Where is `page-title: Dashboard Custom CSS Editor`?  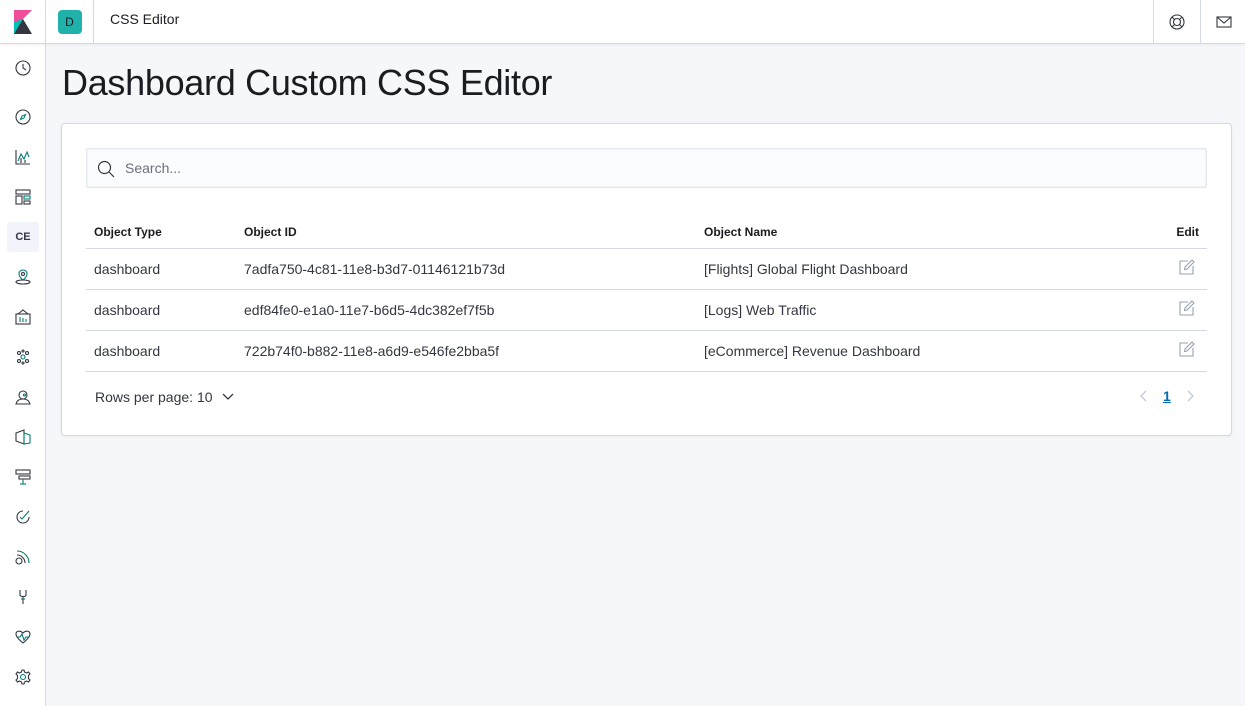
page-title: Dashboard Custom CSS Editor is located at coordinates (307, 82).